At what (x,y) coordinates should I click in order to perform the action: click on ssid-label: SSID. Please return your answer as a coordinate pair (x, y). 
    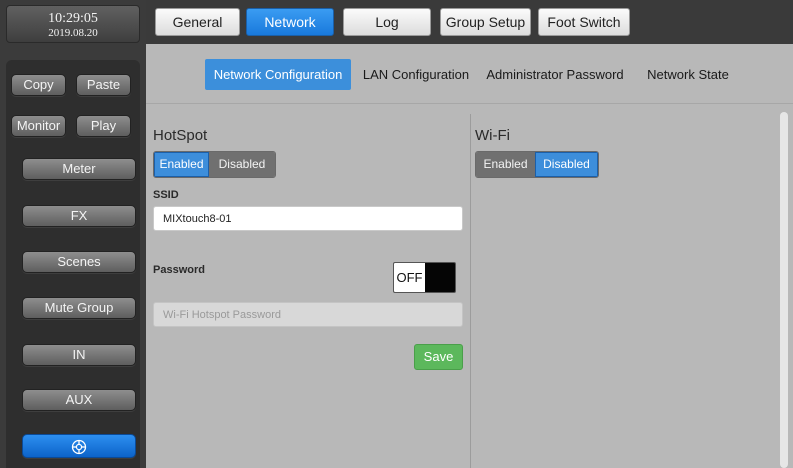
    Looking at the image, I should click on (166, 195).